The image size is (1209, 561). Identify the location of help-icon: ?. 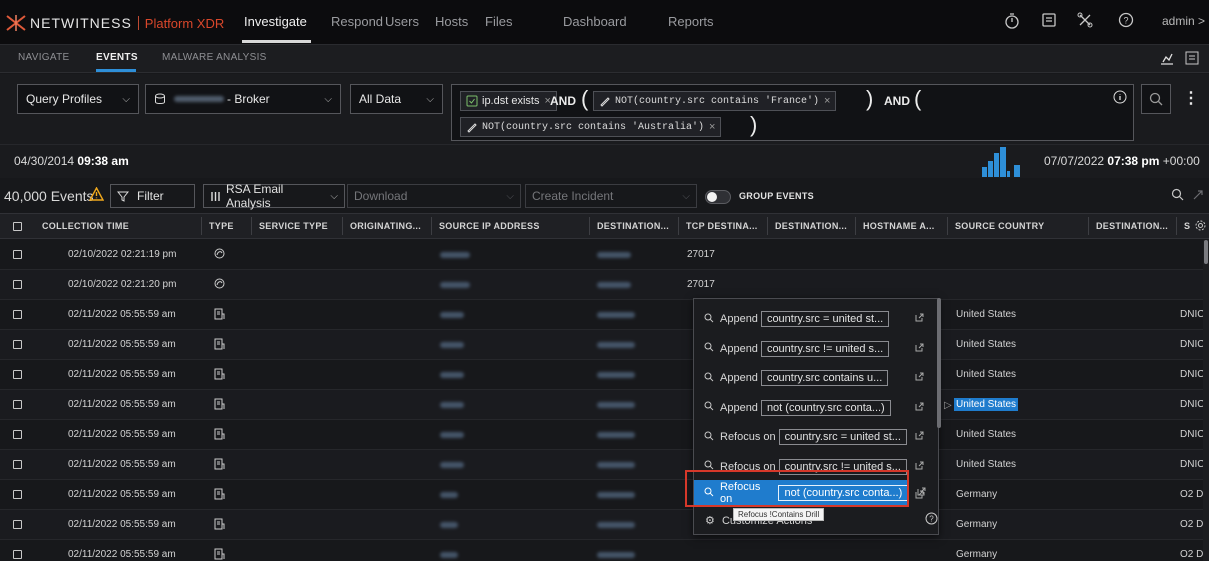
(931, 518).